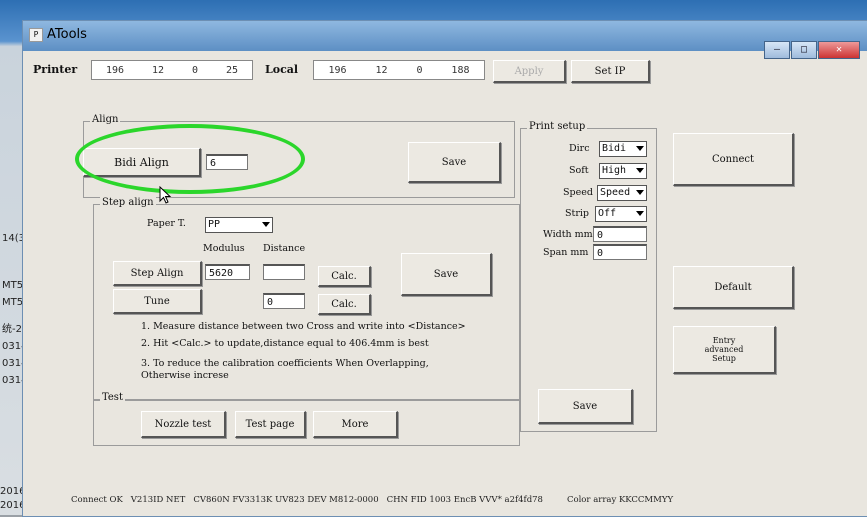 The height and width of the screenshot is (517, 867). Describe the element at coordinates (446, 274) in the screenshot. I see `step-align-save-button: Save` at that location.